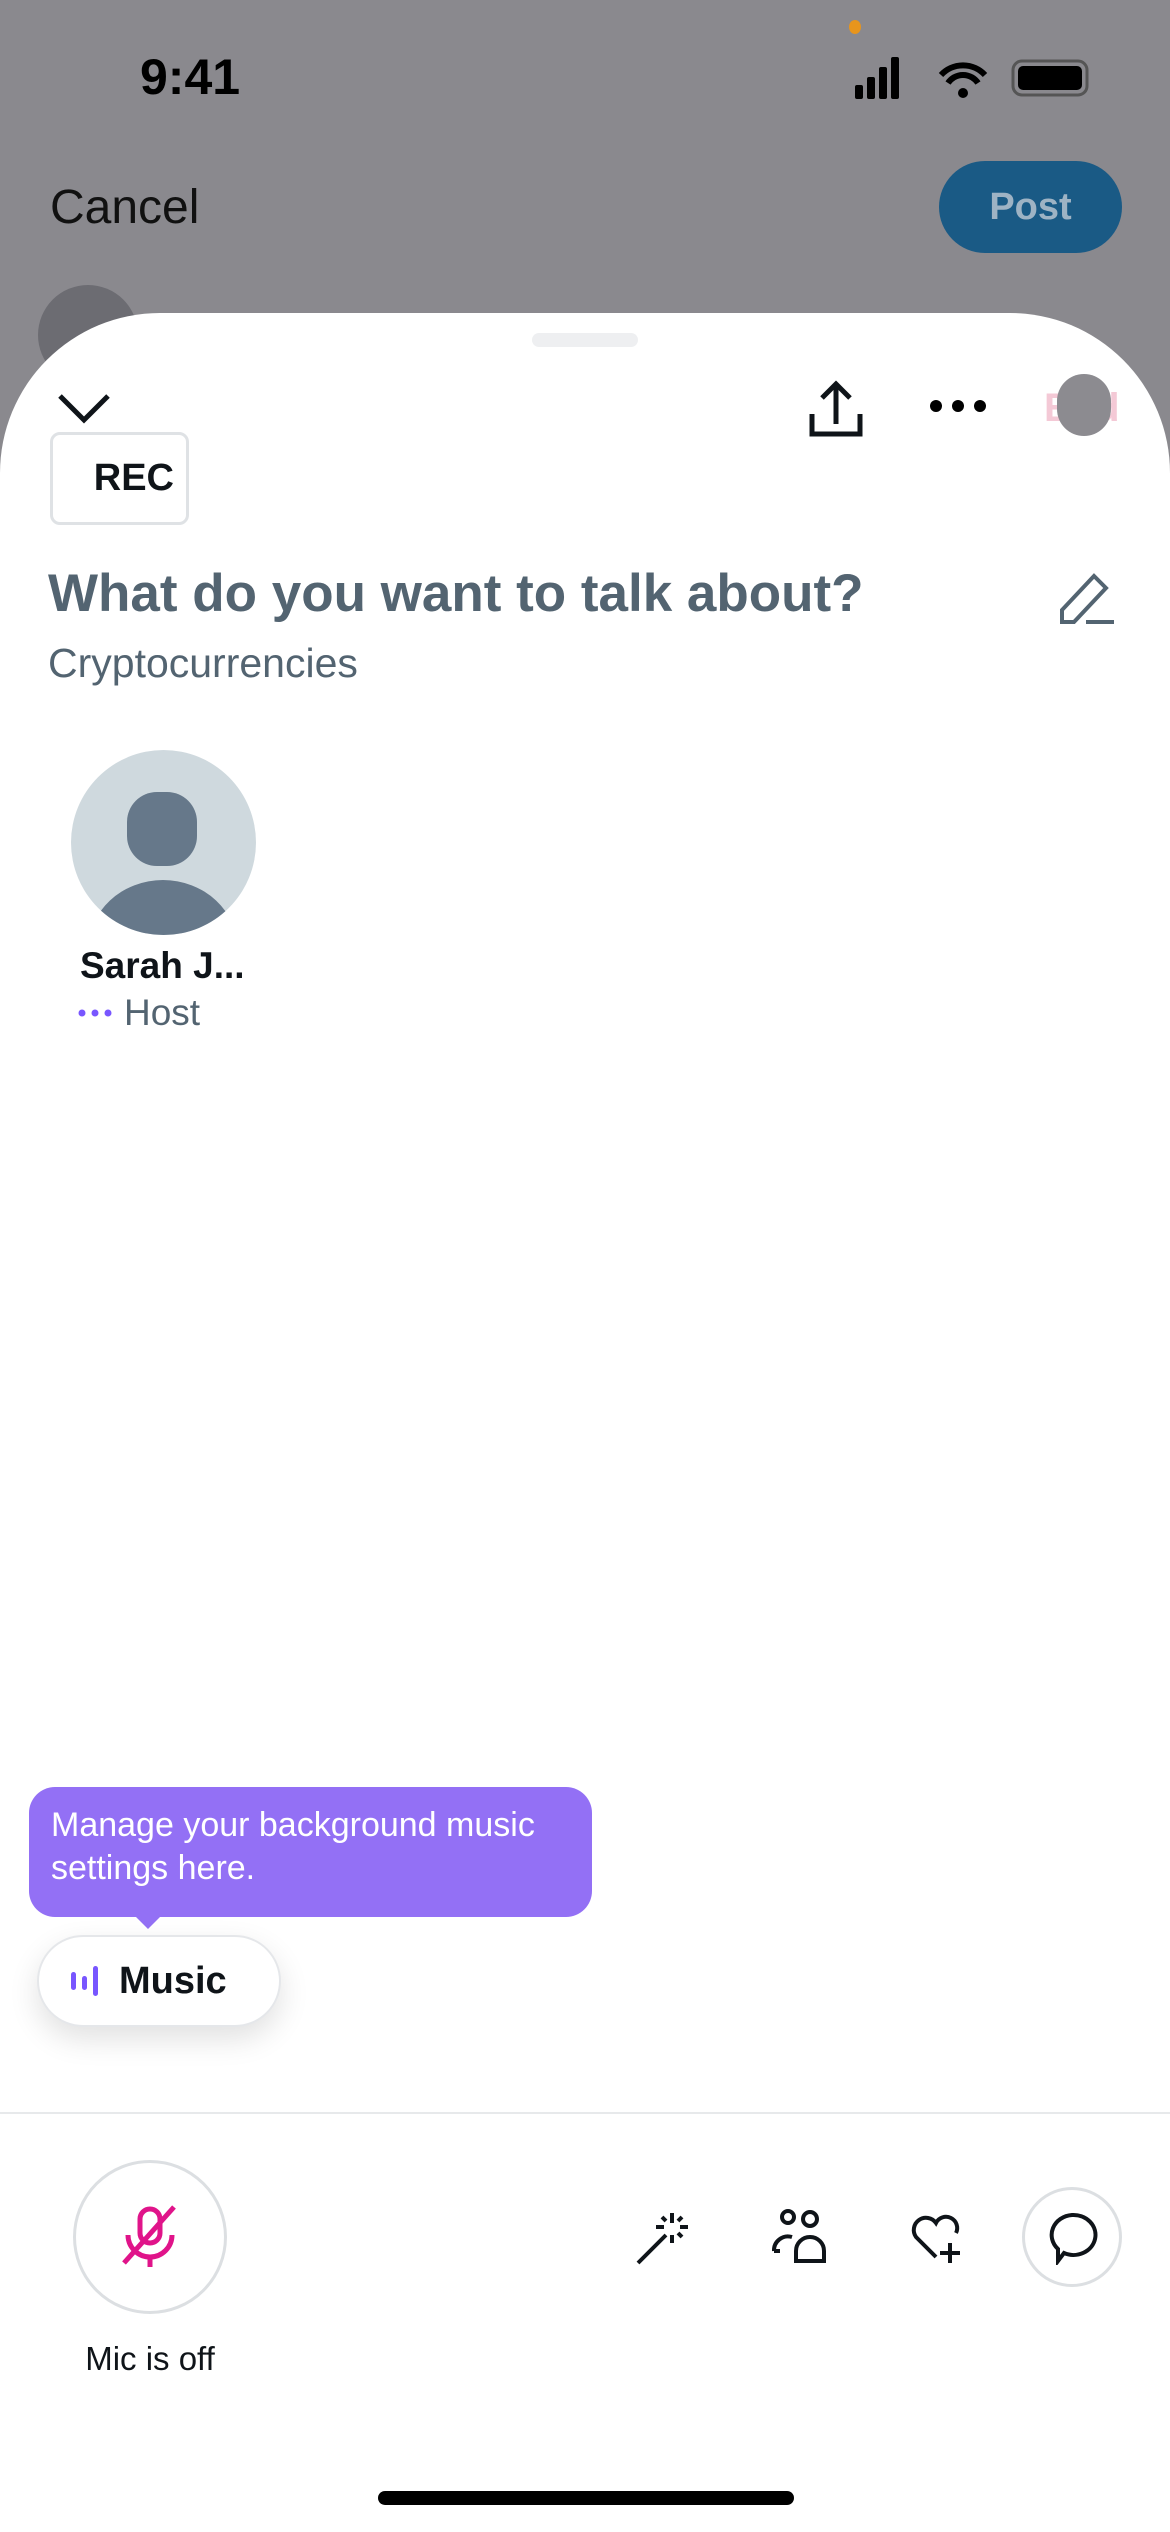 This screenshot has height=2532, width=1170. I want to click on chat-button, so click(1072, 2237).